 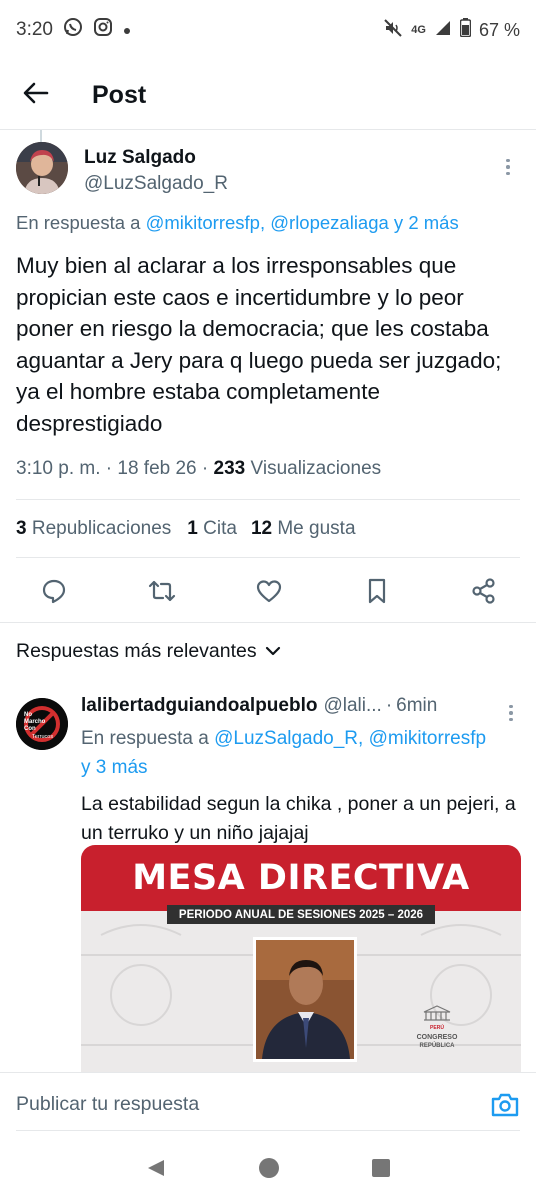 I want to click on reply-avatar: No Marcho Con Terrucos, so click(x=42, y=724).